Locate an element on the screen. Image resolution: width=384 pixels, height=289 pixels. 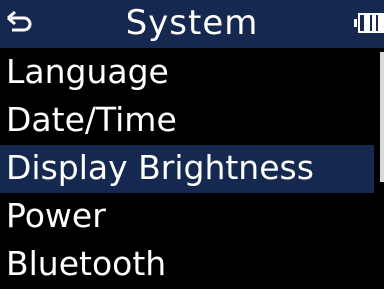
menu-item-label: Display Brightness is located at coordinates (160, 167).